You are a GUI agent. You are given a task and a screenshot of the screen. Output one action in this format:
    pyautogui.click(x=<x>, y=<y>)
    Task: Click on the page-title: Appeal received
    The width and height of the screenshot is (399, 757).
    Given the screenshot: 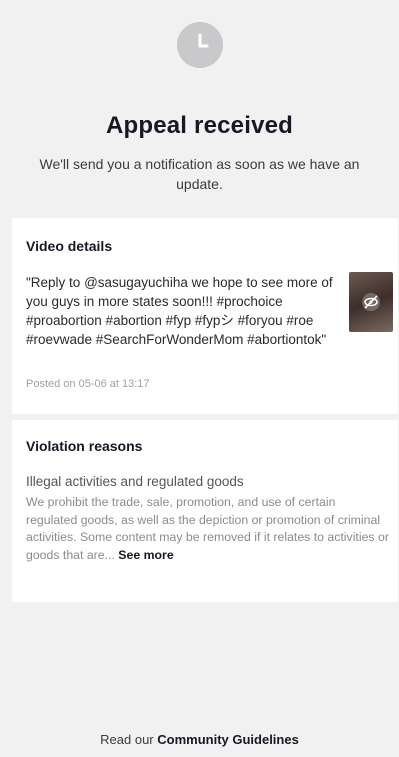 What is the action you would take?
    pyautogui.click(x=199, y=125)
    